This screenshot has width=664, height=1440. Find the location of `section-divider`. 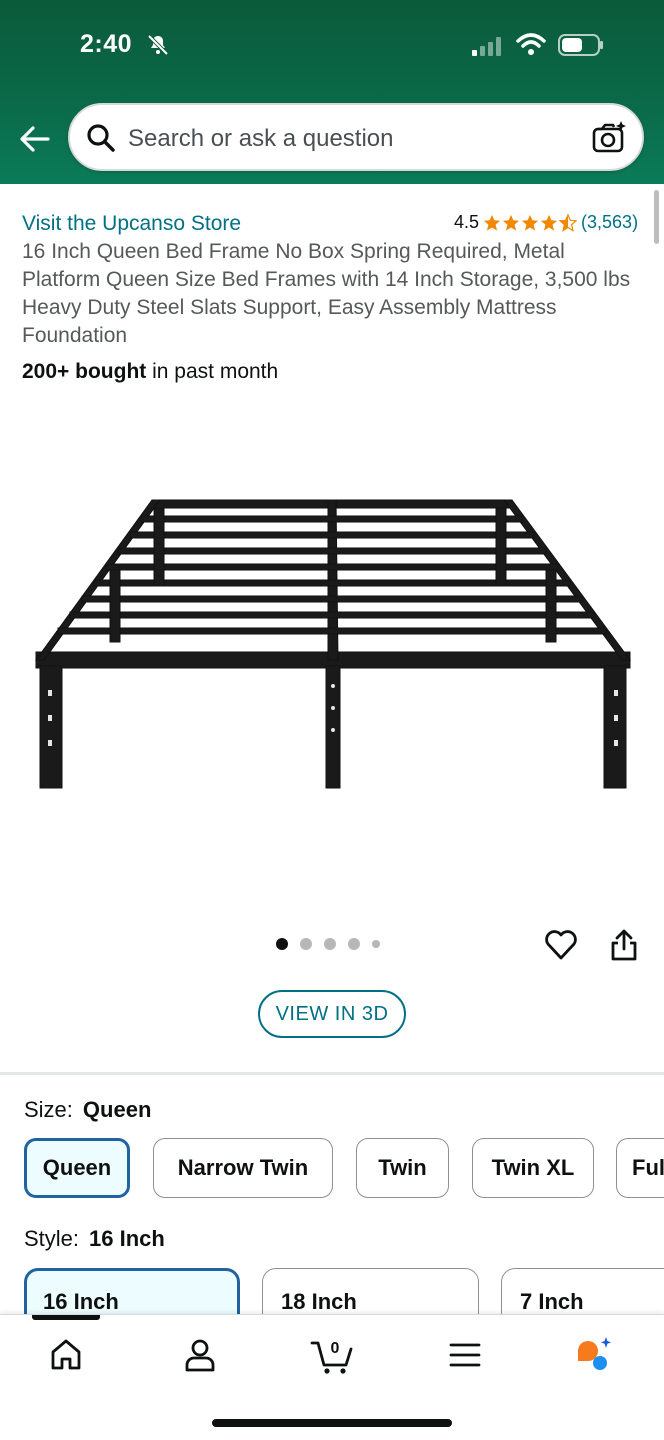

section-divider is located at coordinates (332, 1073).